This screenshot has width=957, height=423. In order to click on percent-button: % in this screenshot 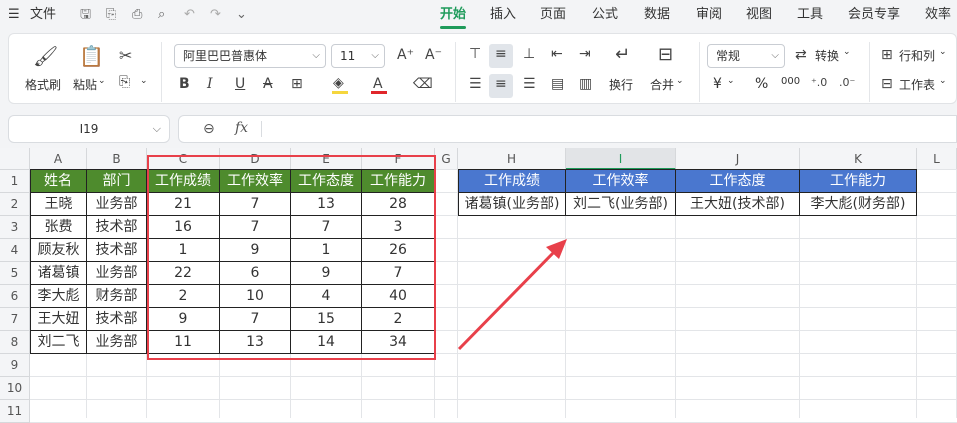, I will do `click(761, 84)`.